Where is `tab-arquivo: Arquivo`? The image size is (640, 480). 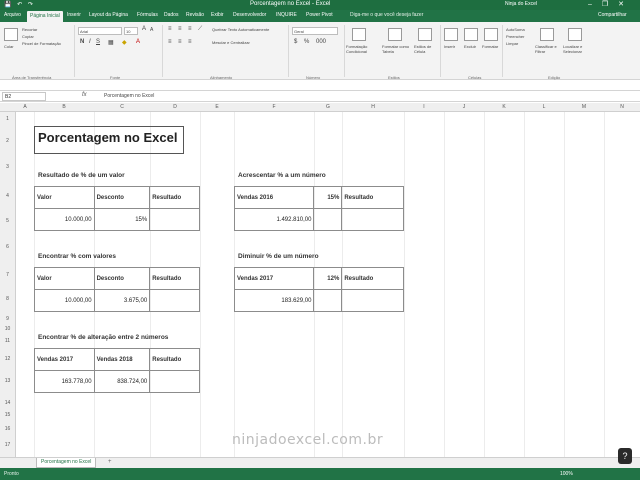 tab-arquivo: Arquivo is located at coordinates (12, 15).